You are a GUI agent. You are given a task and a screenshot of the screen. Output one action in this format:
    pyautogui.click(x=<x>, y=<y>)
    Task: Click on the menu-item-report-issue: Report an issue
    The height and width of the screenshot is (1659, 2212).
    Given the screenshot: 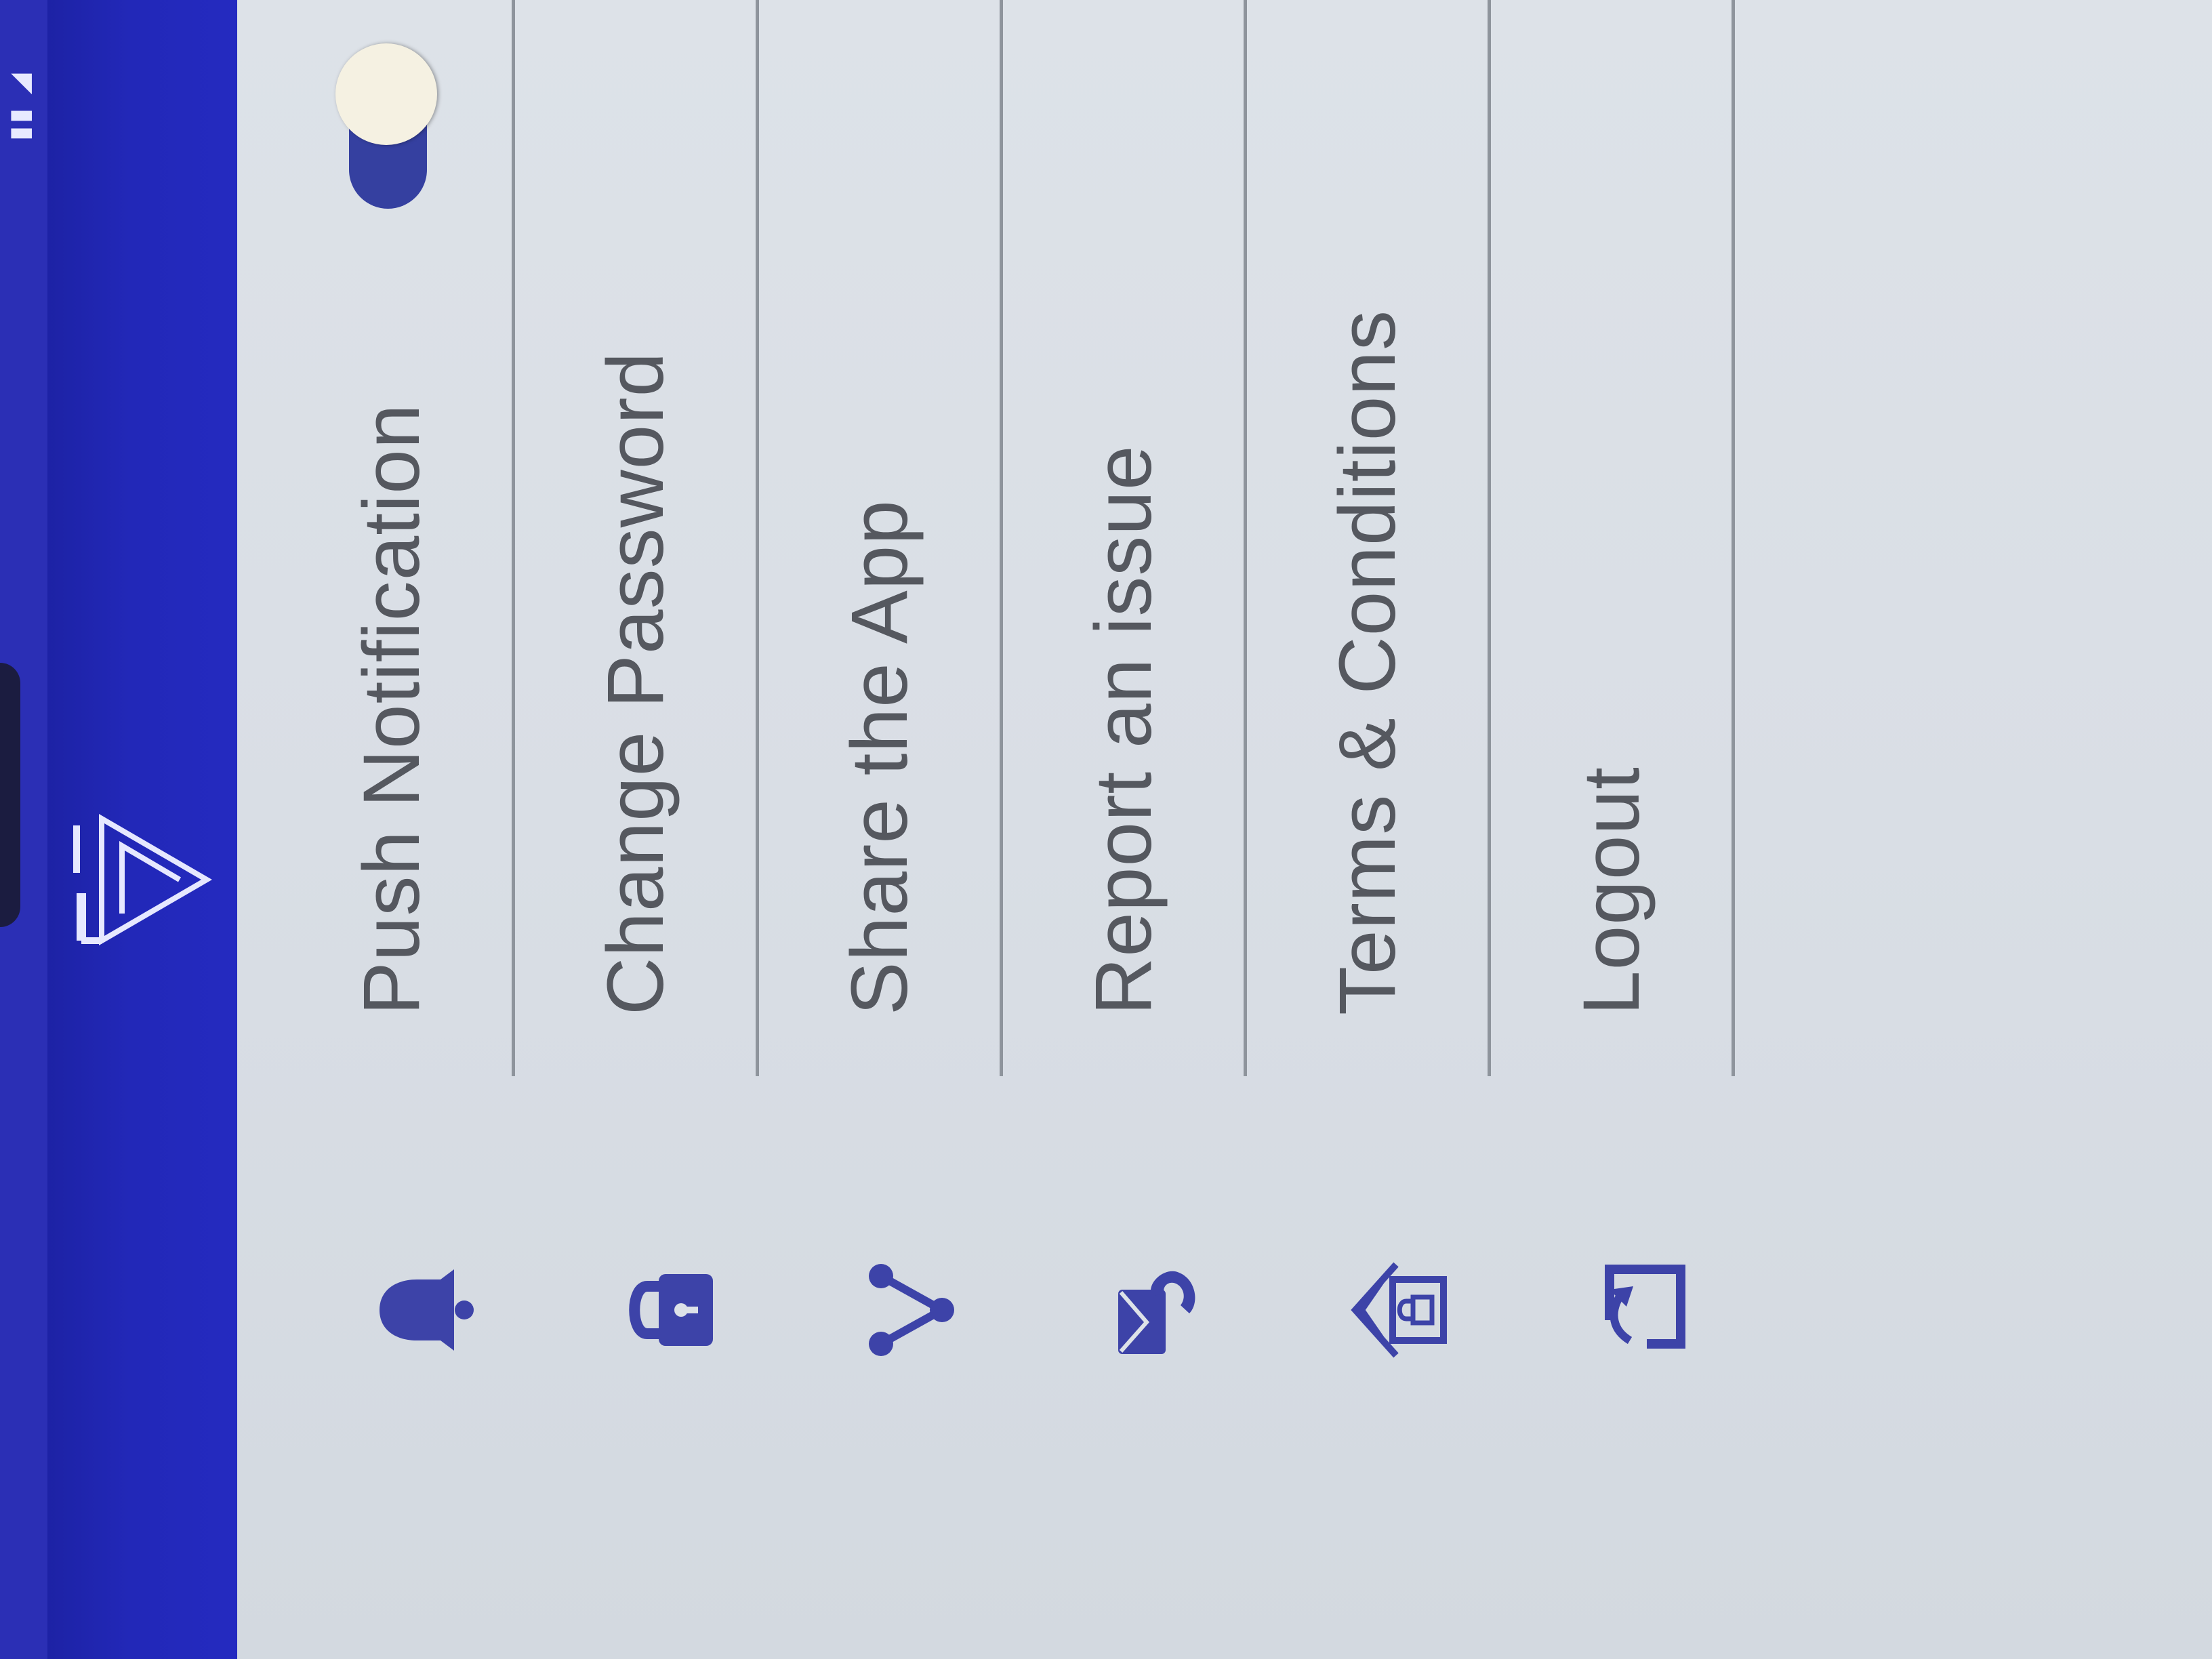 What is the action you would take?
    pyautogui.click(x=1125, y=829)
    